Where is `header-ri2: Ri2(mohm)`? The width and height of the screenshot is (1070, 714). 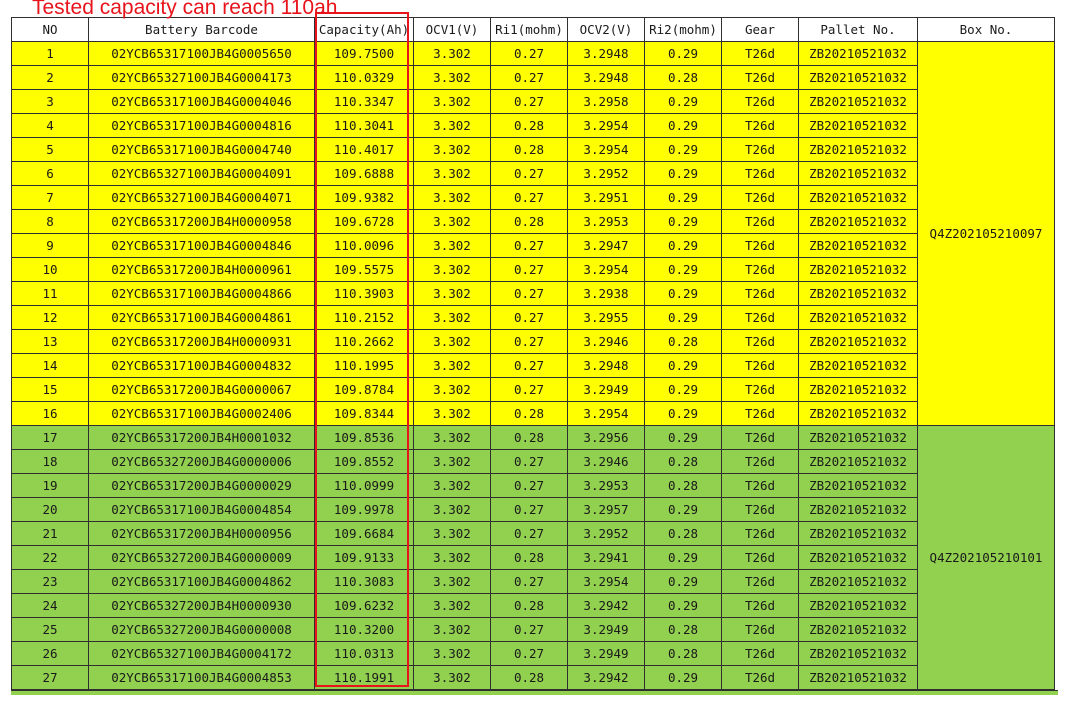 header-ri2: Ri2(mohm) is located at coordinates (683, 29).